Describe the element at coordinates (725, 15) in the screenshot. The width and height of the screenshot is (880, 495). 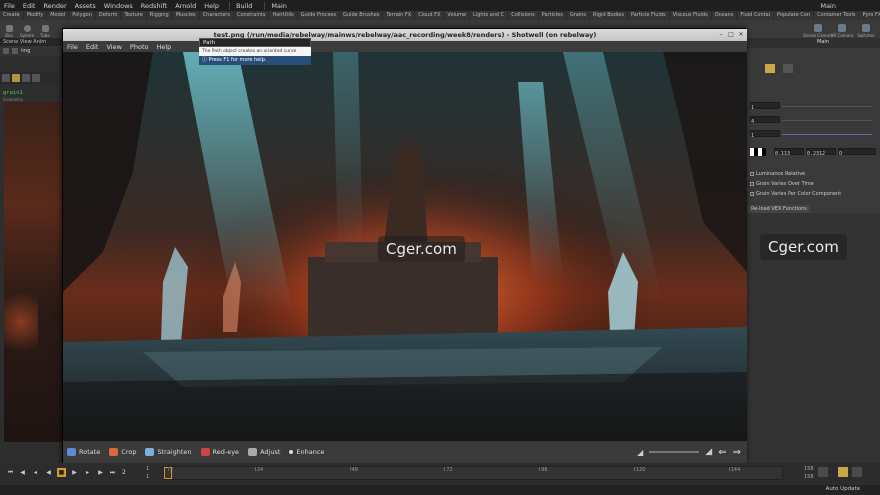
I see `shelf-tab: Oceans` at that location.